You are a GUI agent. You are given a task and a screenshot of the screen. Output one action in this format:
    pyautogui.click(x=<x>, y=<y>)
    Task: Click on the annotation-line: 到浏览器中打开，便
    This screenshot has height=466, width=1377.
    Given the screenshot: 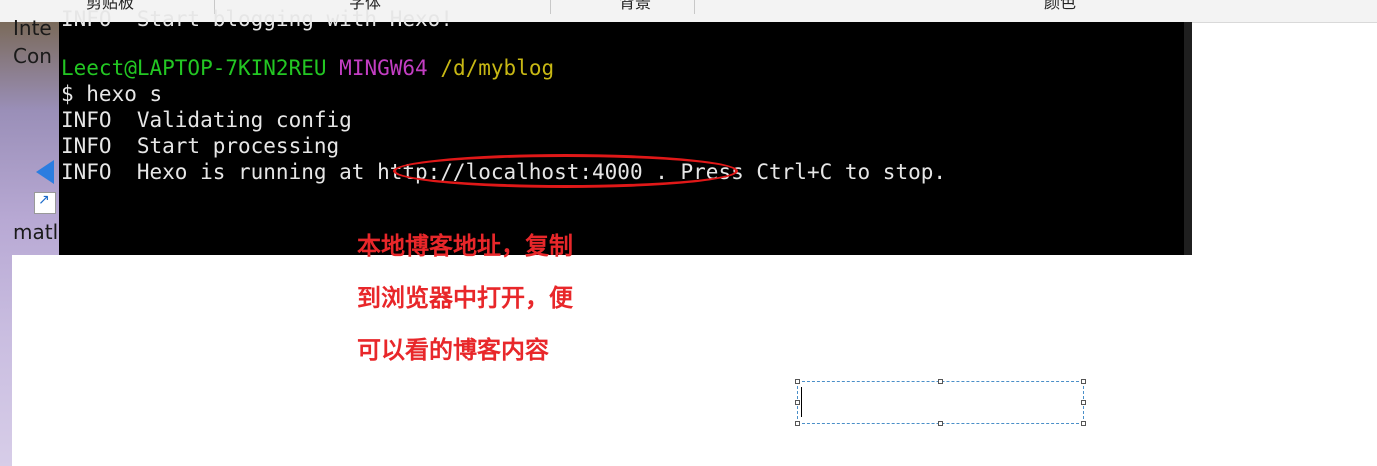 What is the action you would take?
    pyautogui.click(x=465, y=298)
    